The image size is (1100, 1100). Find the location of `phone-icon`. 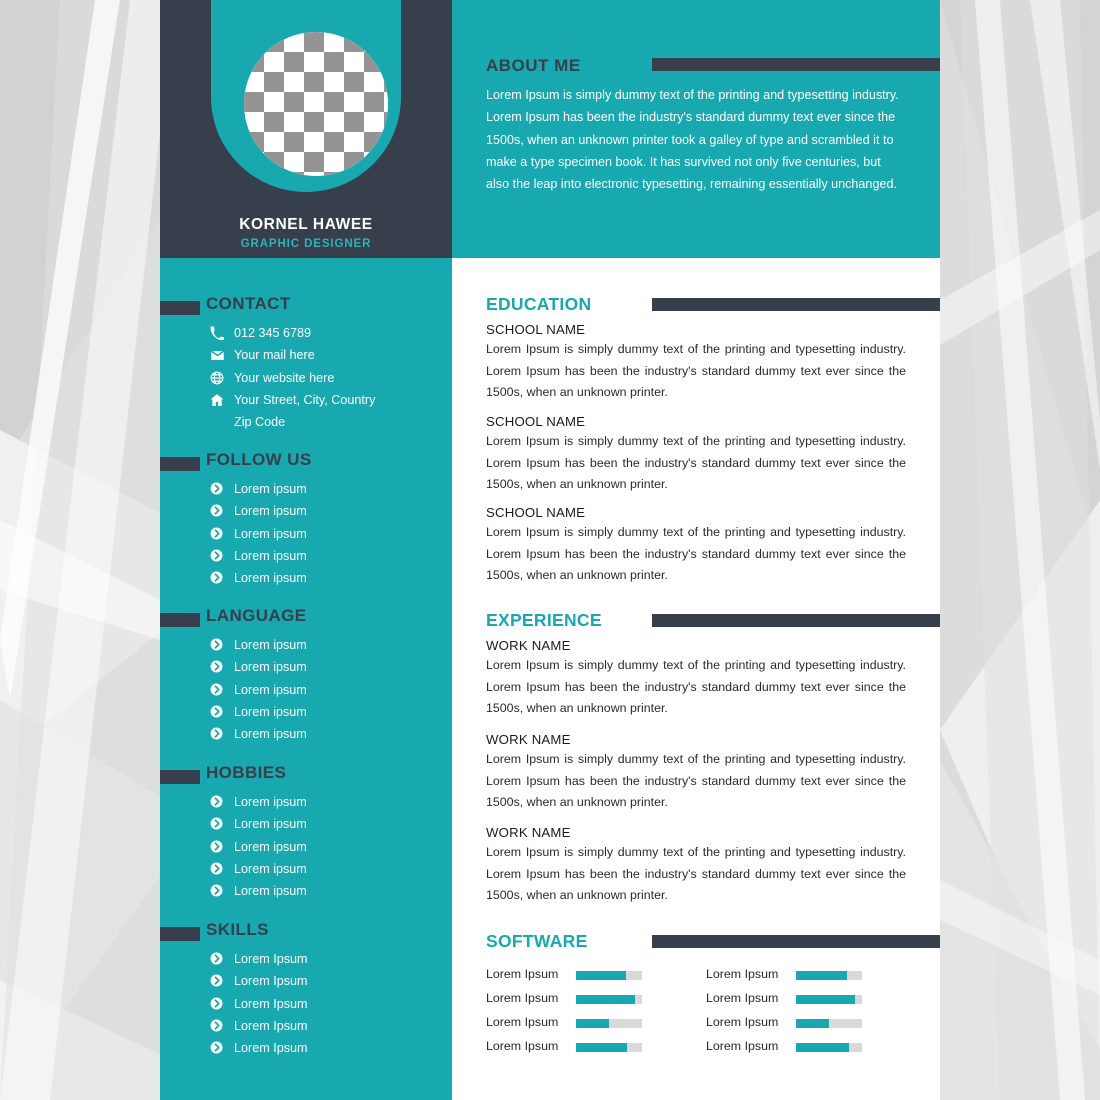

phone-icon is located at coordinates (218, 334).